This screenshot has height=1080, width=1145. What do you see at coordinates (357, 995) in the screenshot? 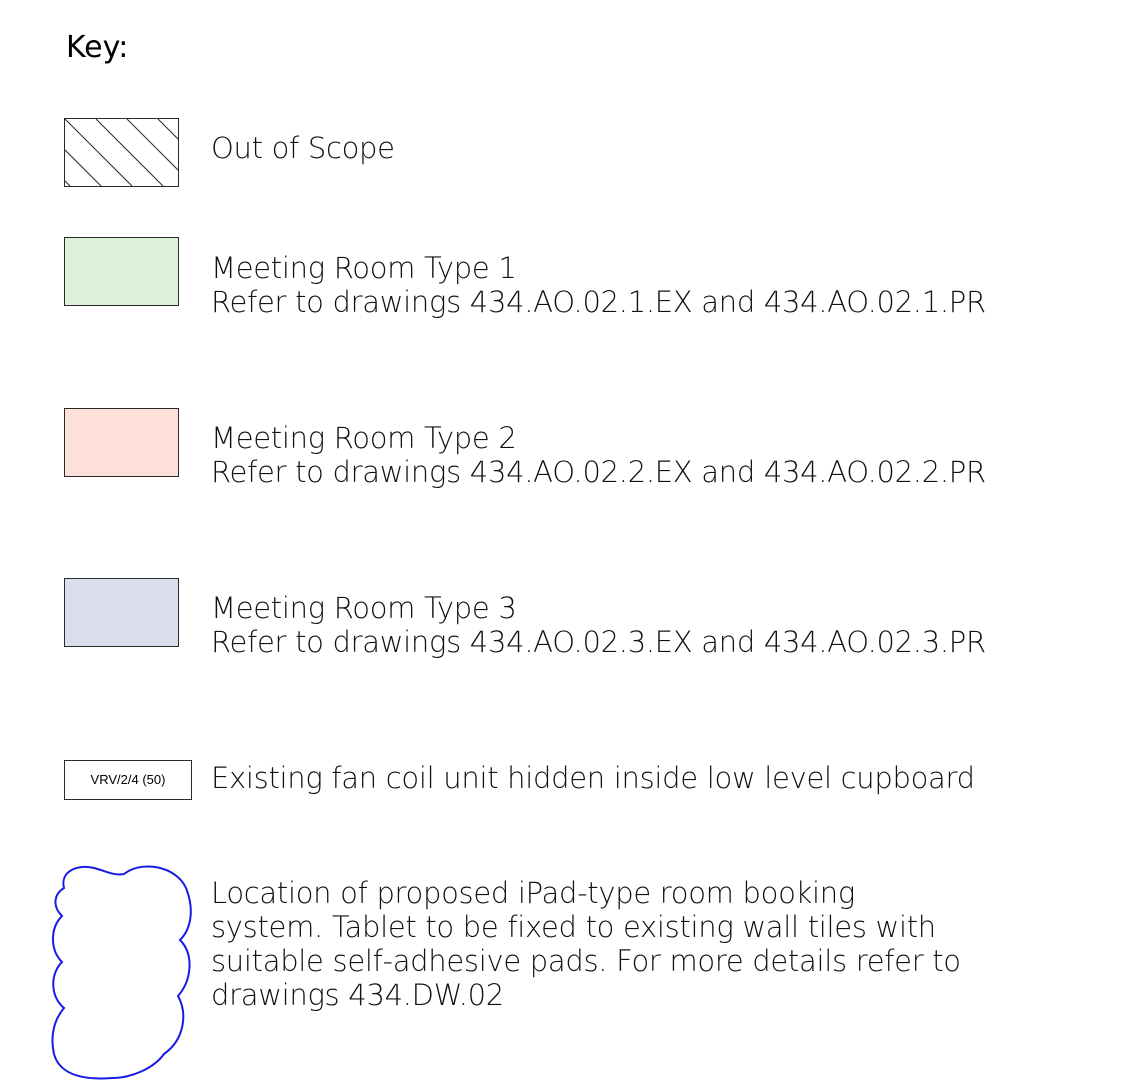
I see `description-line: drawings 434.DW.02` at bounding box center [357, 995].